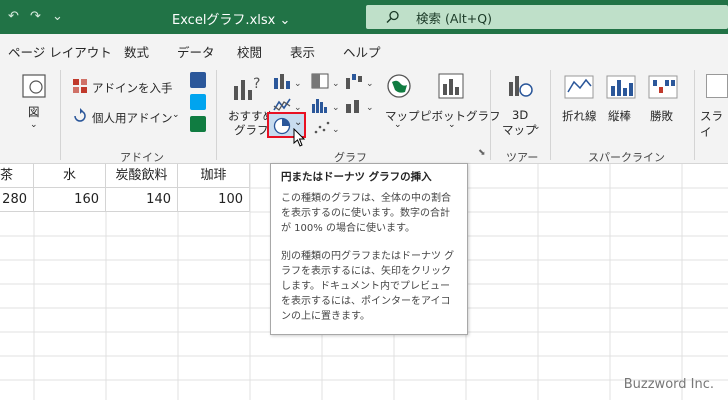 This screenshot has height=400, width=728. What do you see at coordinates (579, 116) in the screenshot?
I see `sparkline-line-button: 折れ線` at bounding box center [579, 116].